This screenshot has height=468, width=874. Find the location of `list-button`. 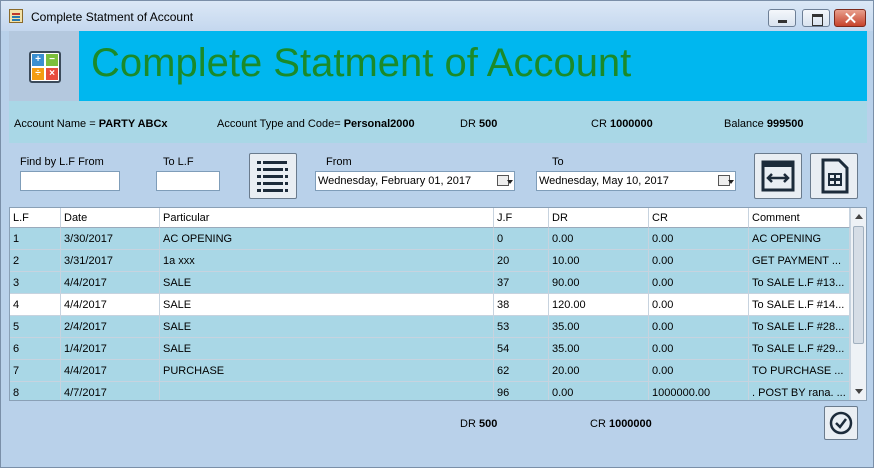

list-button is located at coordinates (273, 176).